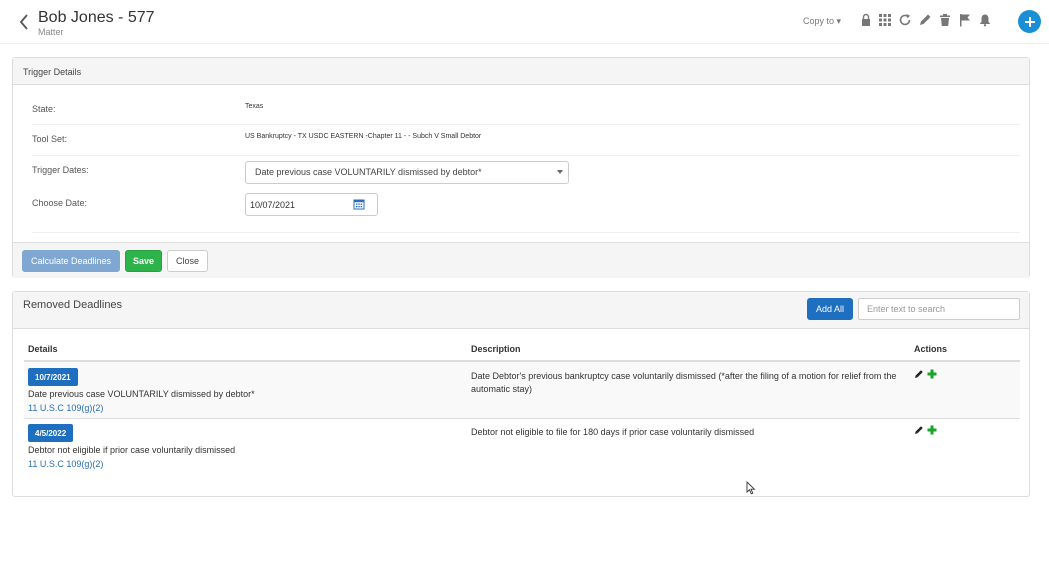 This screenshot has width=1049, height=571. What do you see at coordinates (273, 205) in the screenshot?
I see `choose-date-value: 10/07/2021` at bounding box center [273, 205].